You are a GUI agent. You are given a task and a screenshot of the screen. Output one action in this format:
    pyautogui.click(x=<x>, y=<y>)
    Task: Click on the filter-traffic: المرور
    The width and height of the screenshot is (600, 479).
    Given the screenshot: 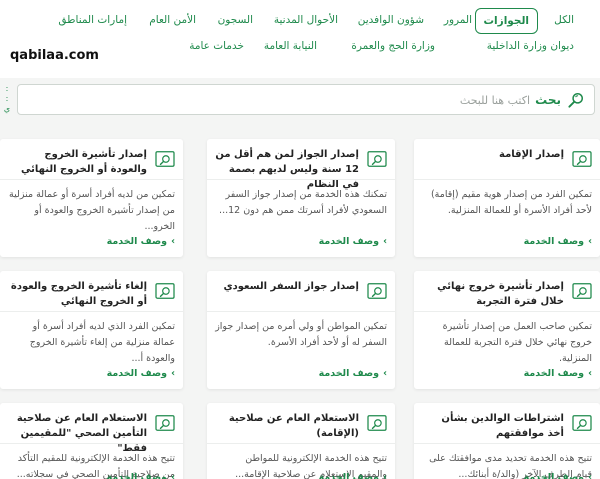 What is the action you would take?
    pyautogui.click(x=458, y=20)
    